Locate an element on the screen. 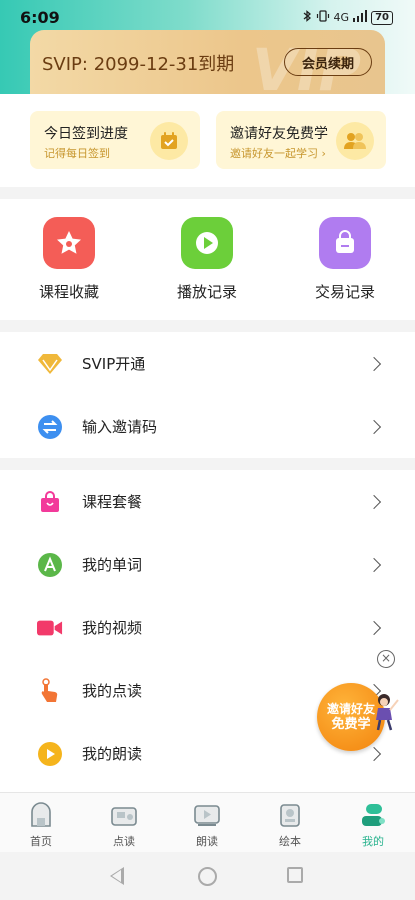  close-float-button: × is located at coordinates (386, 659).